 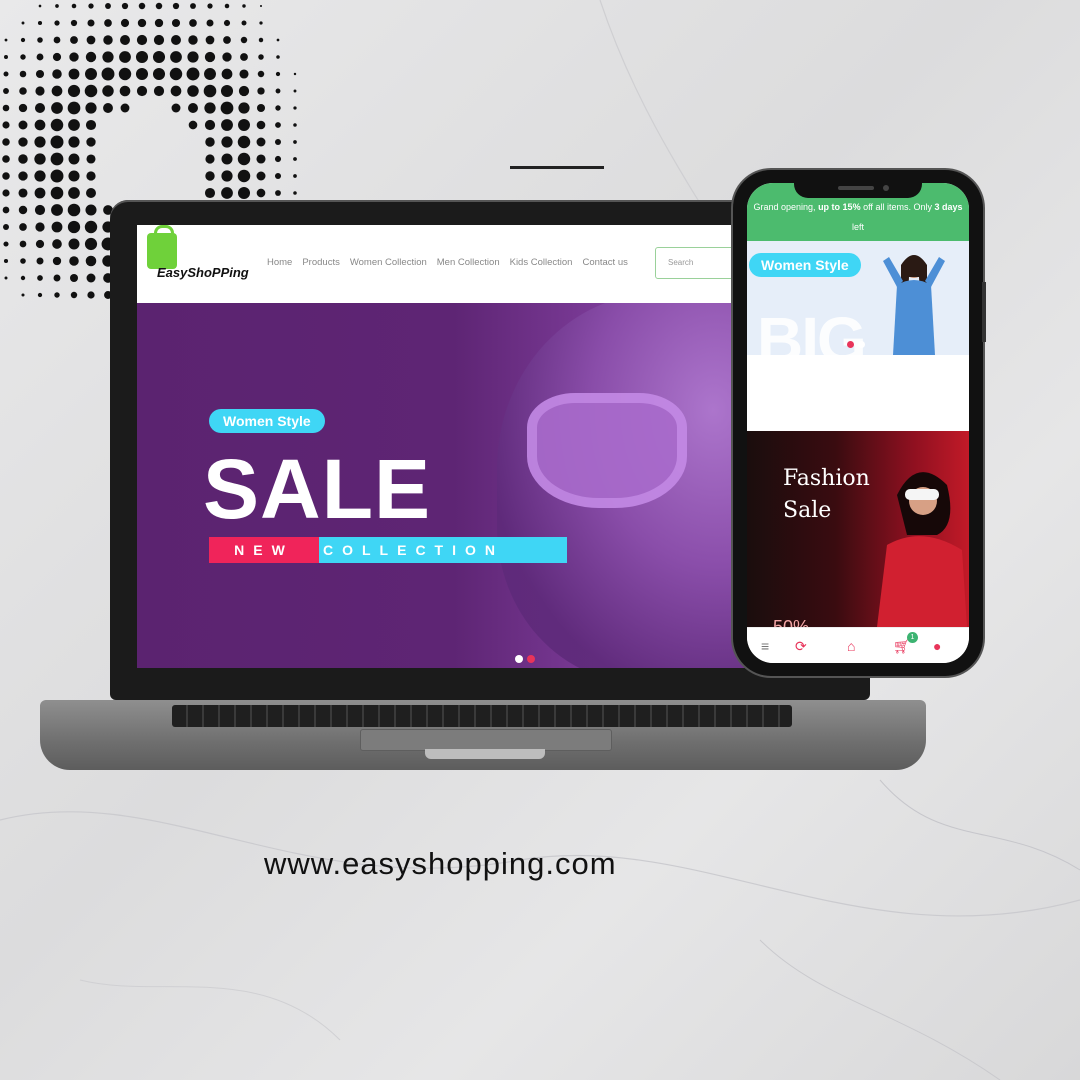 What do you see at coordinates (440, 864) in the screenshot?
I see `website-url: www.easyshopping.com` at bounding box center [440, 864].